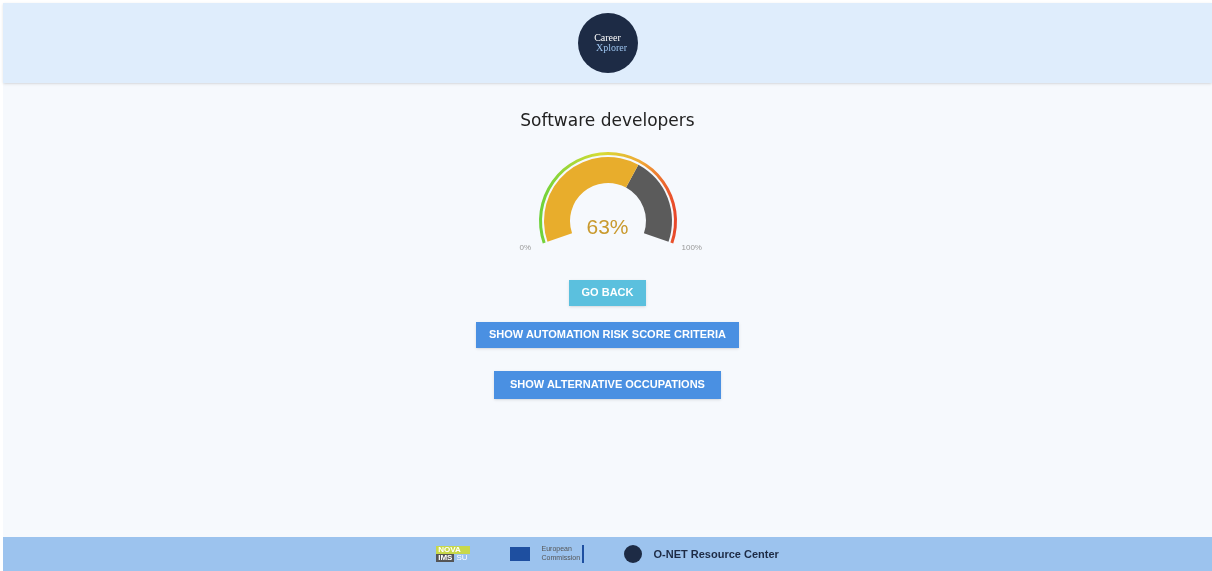  What do you see at coordinates (525, 247) in the screenshot?
I see `gauge-min-label: 0%` at bounding box center [525, 247].